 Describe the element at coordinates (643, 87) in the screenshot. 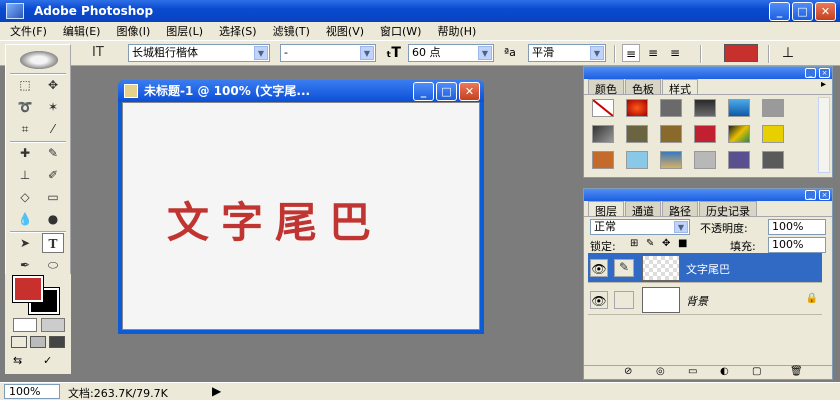

I see `tab-swatches: 色板` at that location.